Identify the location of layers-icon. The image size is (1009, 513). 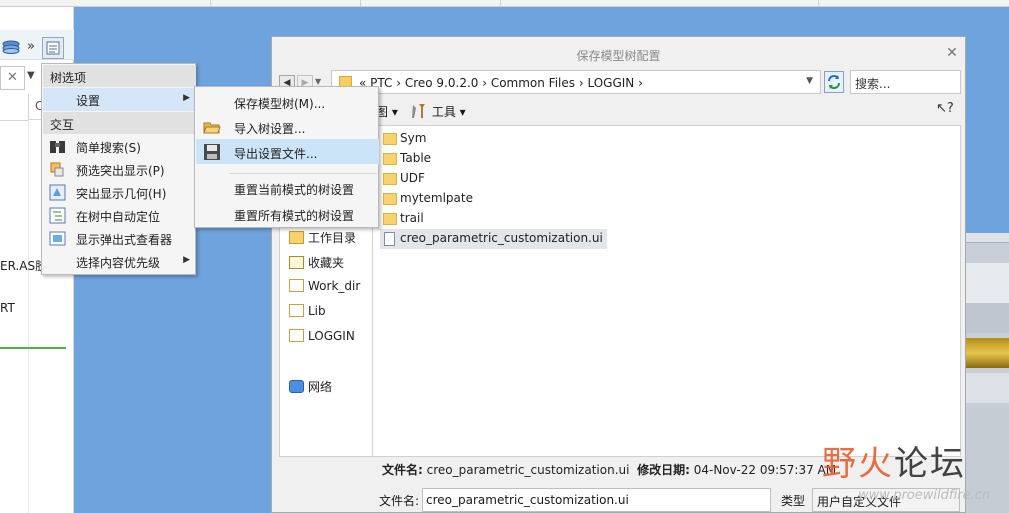
(11, 47).